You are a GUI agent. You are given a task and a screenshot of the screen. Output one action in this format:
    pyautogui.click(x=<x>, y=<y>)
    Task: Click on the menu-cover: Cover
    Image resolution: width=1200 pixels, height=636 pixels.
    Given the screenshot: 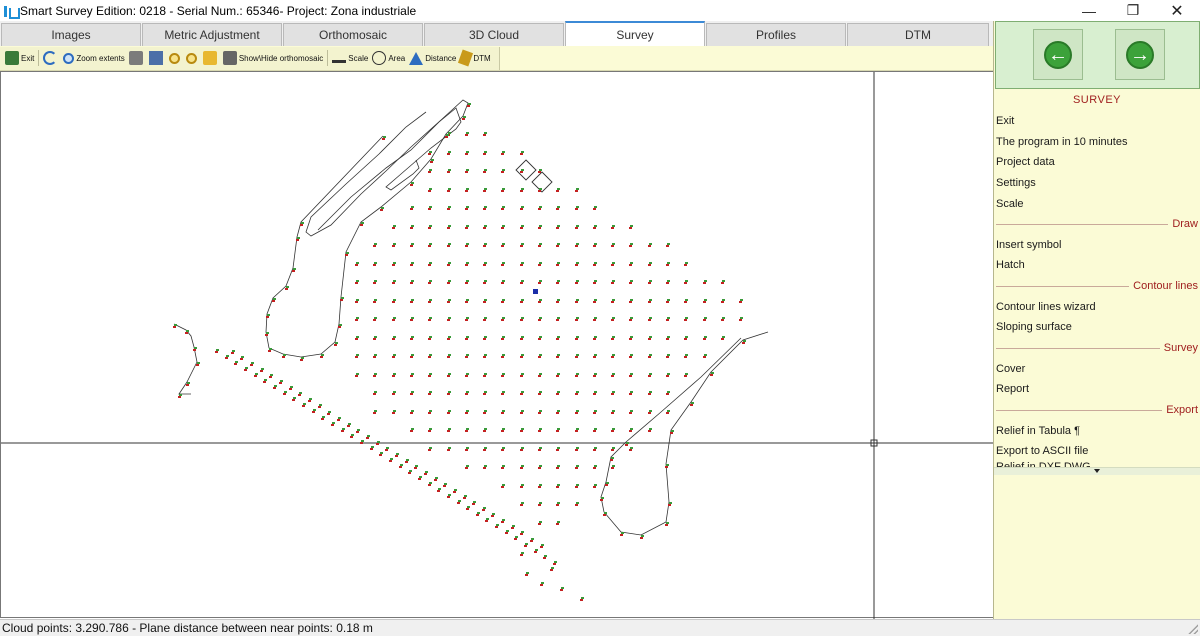 What is the action you would take?
    pyautogui.click(x=1010, y=369)
    